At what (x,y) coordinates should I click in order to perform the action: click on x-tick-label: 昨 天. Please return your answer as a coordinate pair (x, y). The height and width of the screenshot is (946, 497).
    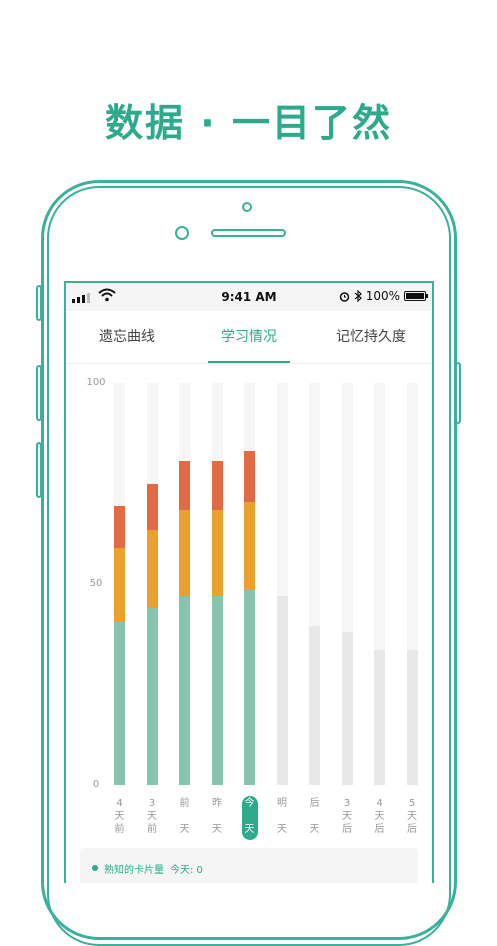
    Looking at the image, I should click on (217, 816).